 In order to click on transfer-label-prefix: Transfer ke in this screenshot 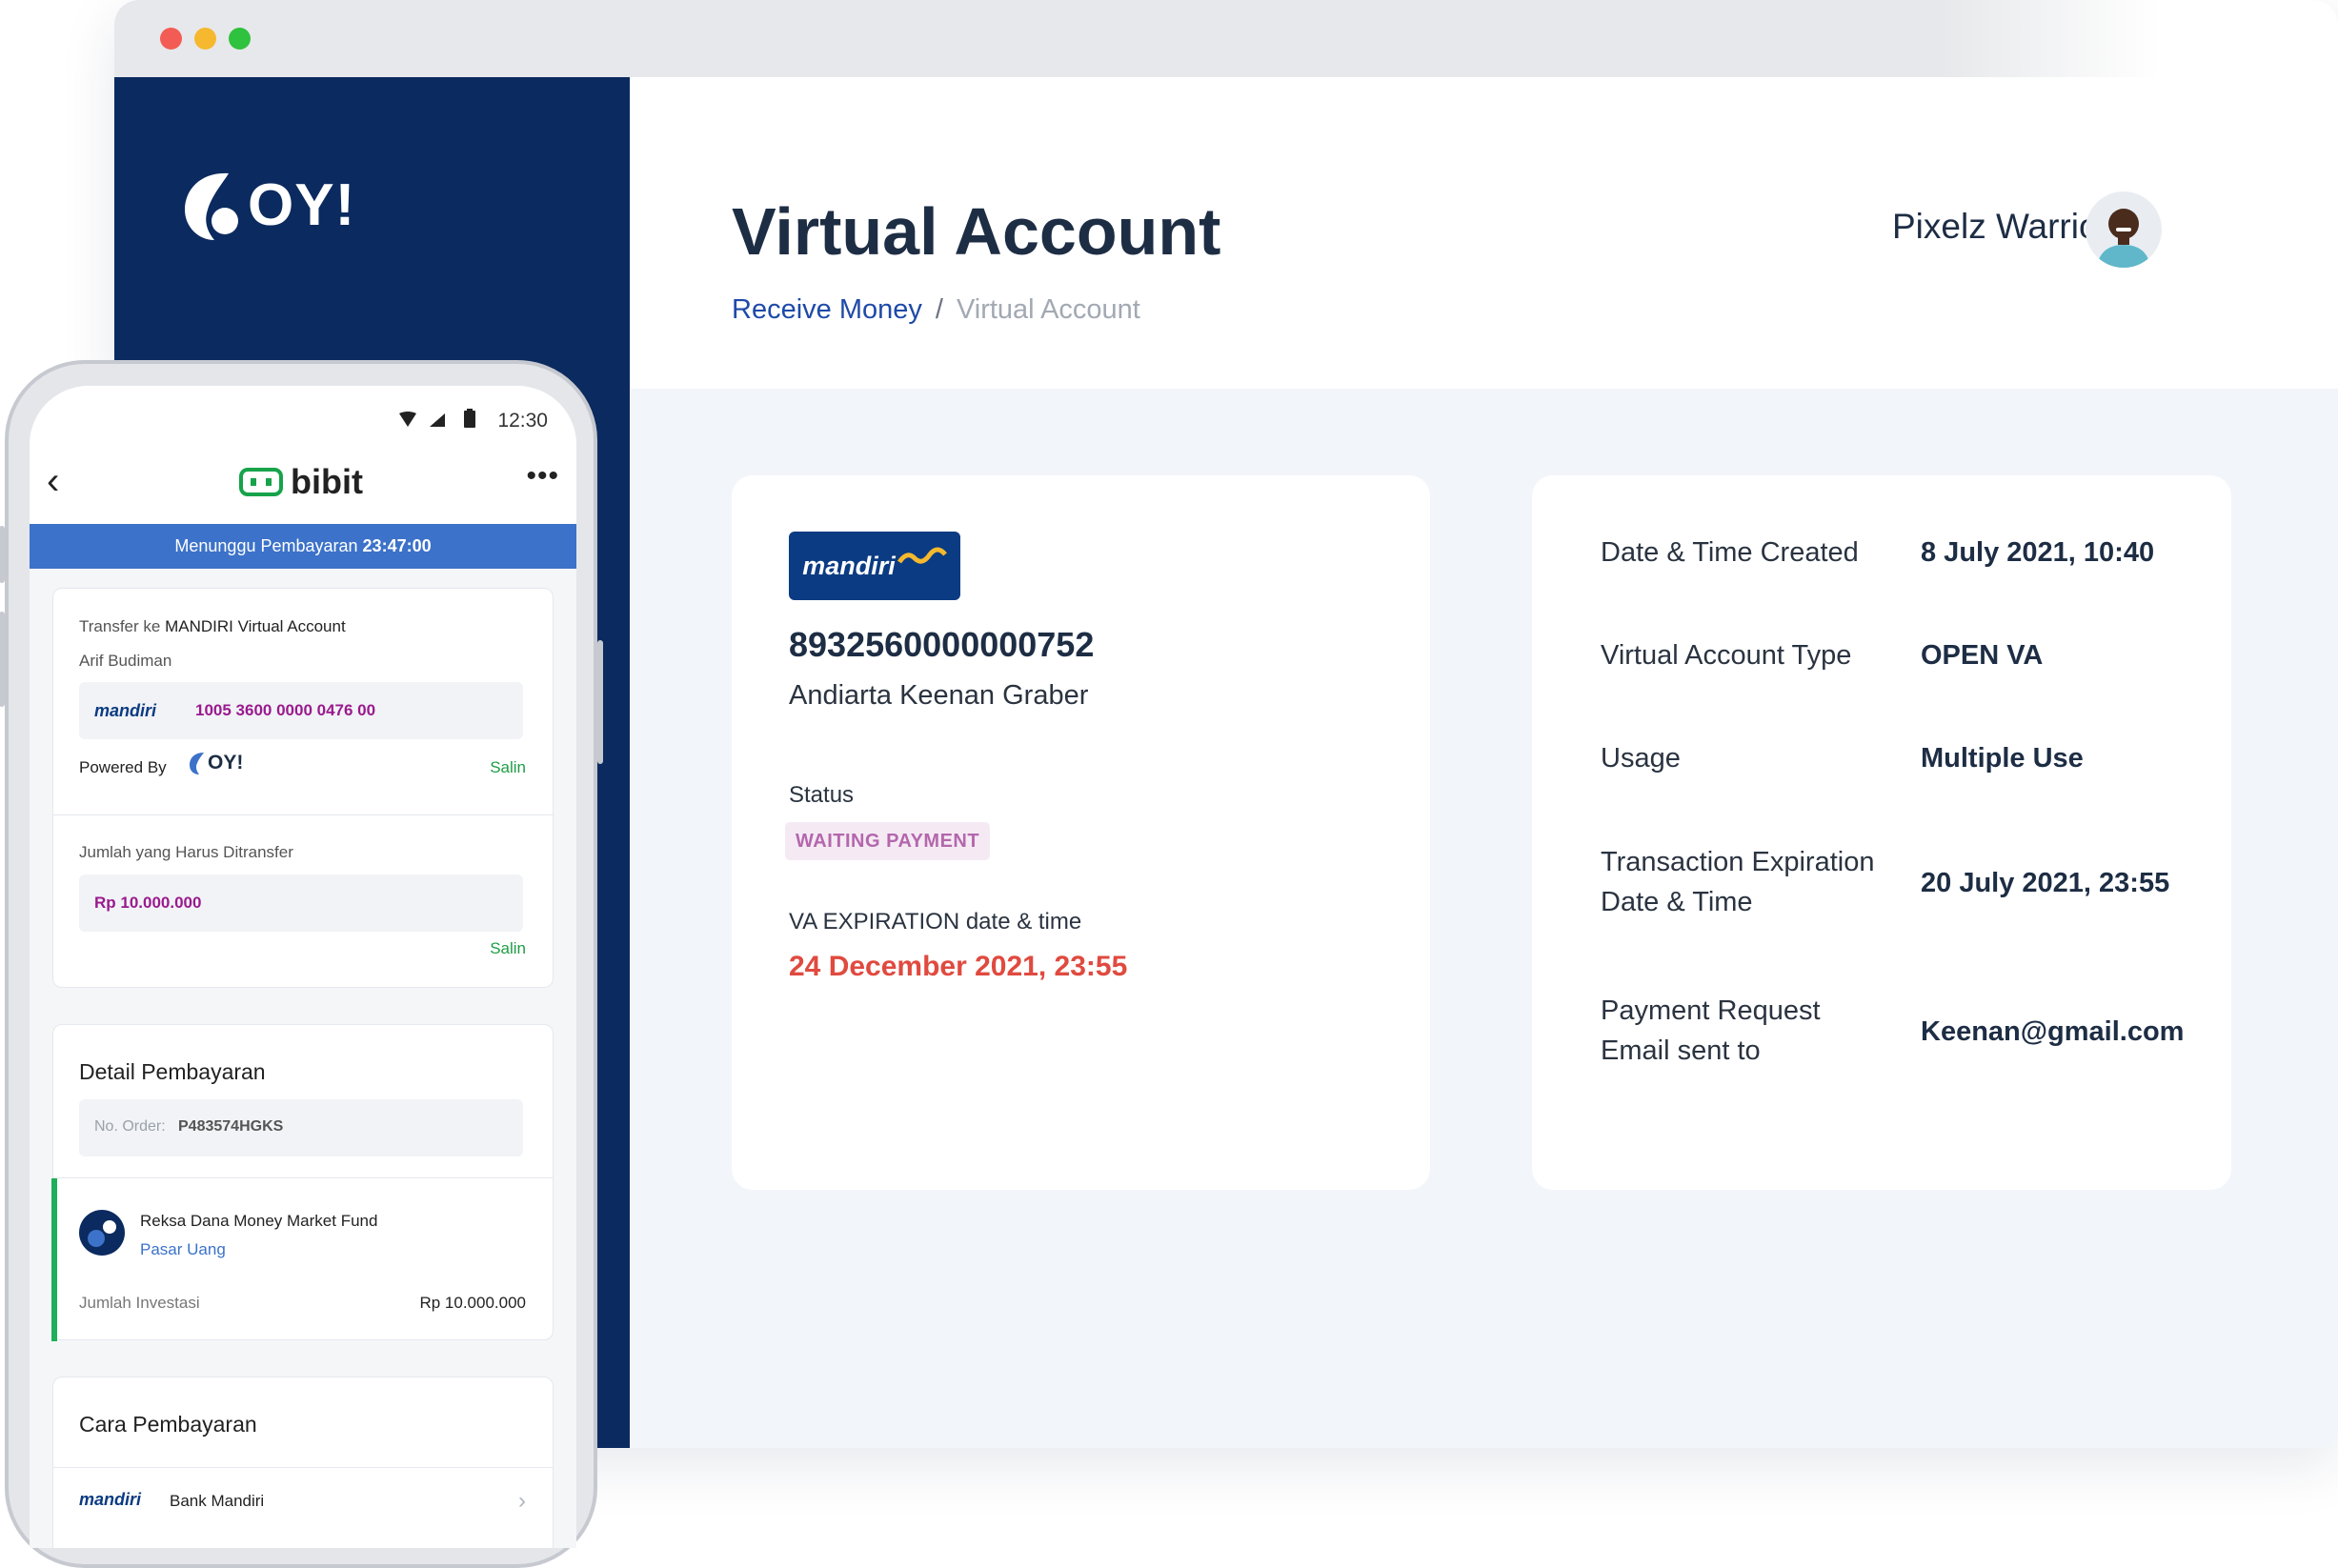, I will do `click(120, 626)`.